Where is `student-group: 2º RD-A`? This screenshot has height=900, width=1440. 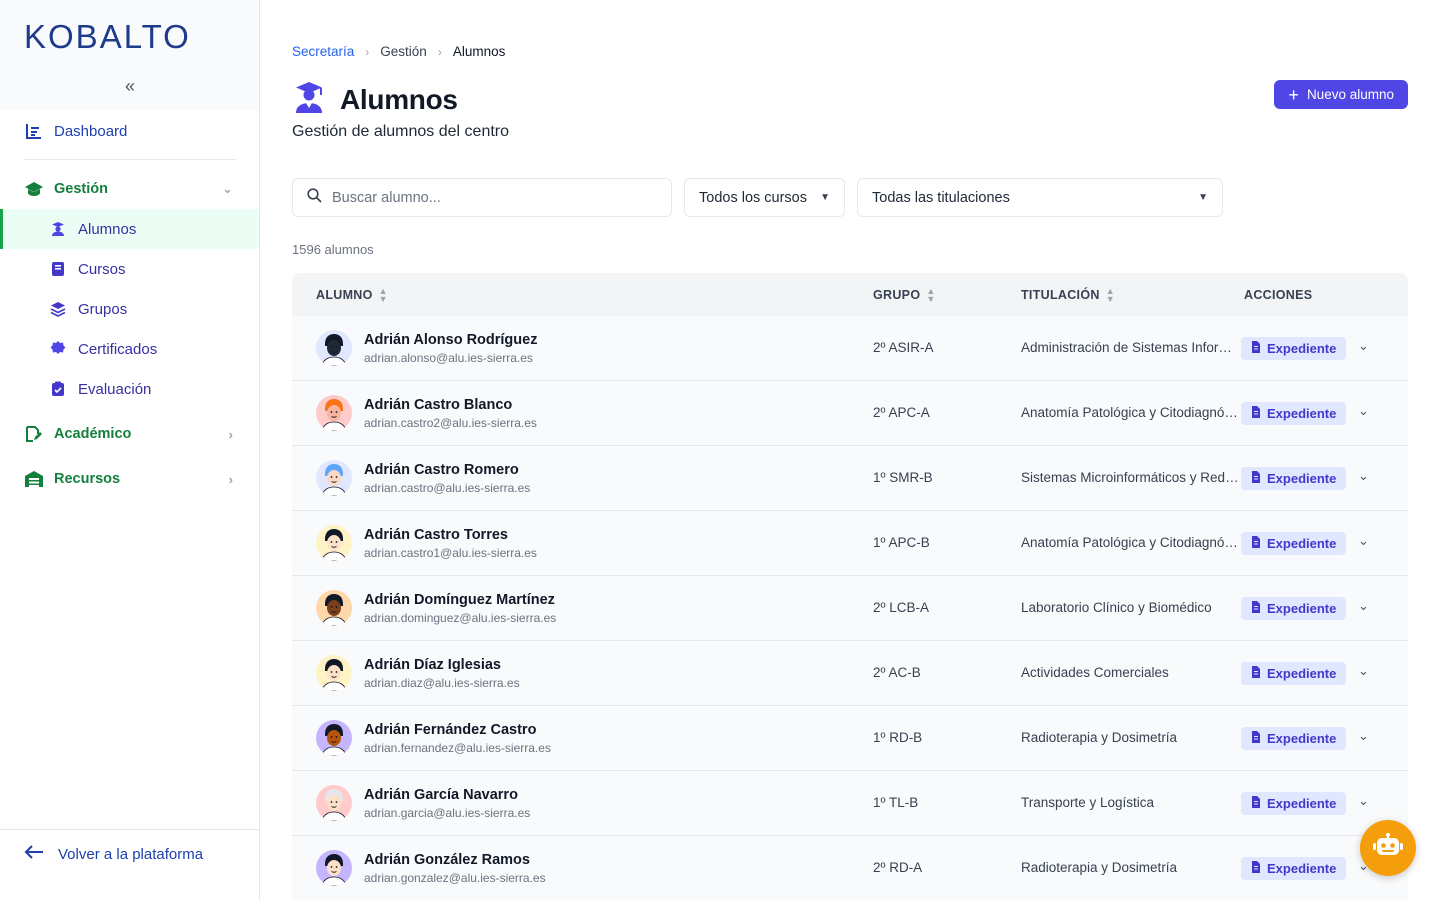
student-group: 2º RD-A is located at coordinates (898, 867).